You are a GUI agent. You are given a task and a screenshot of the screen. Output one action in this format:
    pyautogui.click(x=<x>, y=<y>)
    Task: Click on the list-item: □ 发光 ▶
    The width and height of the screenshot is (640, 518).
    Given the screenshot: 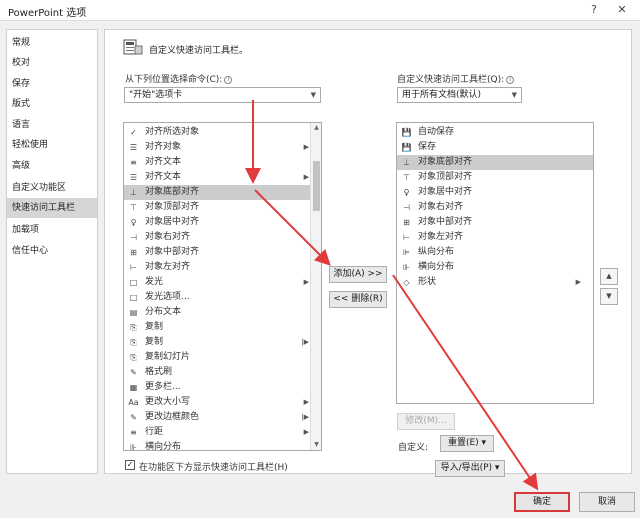 What is the action you would take?
    pyautogui.click(x=222, y=282)
    